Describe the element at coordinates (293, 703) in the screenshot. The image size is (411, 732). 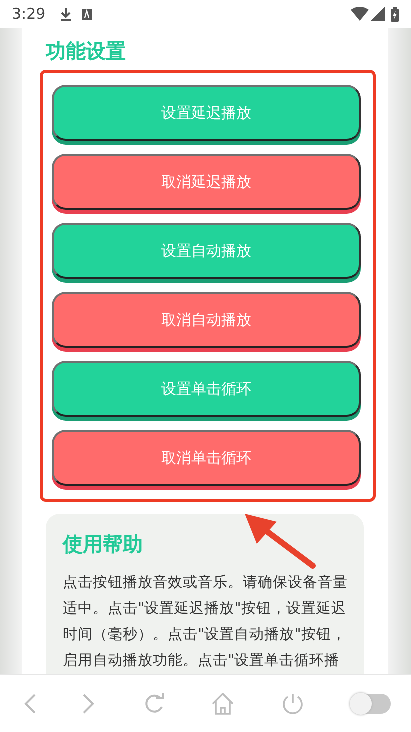
I see `power-icon` at that location.